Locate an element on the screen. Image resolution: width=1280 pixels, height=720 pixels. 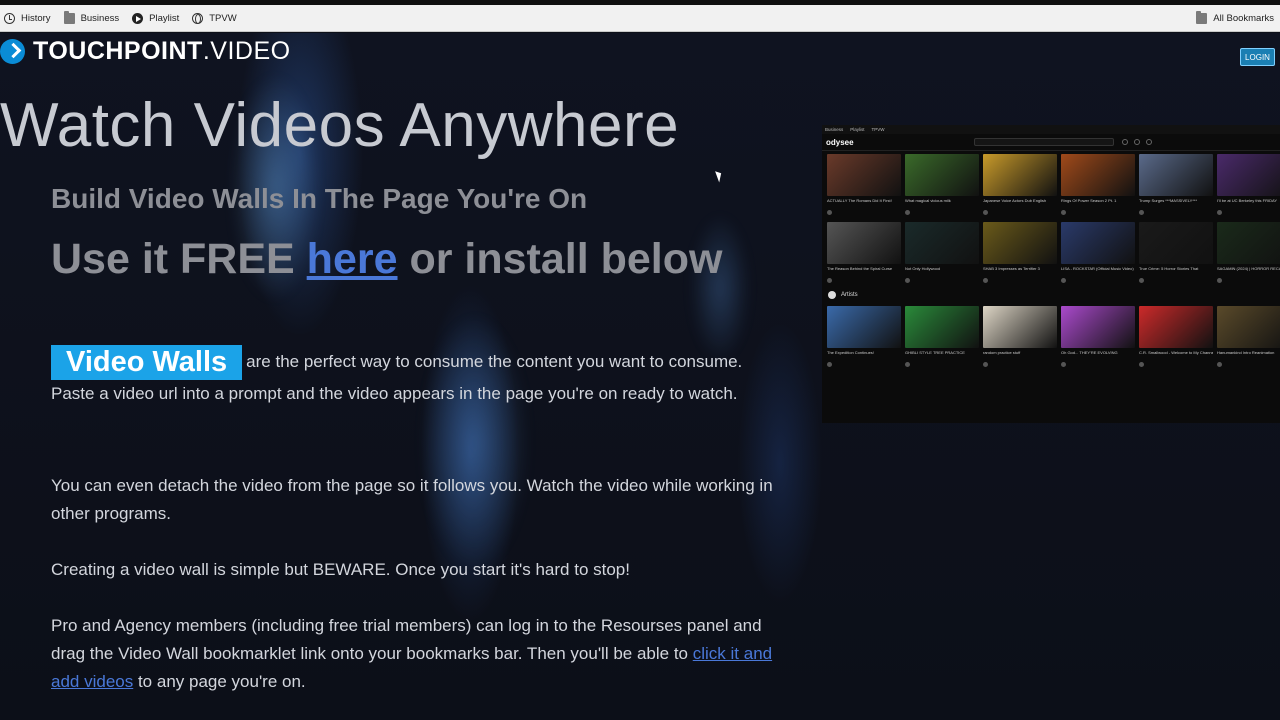
video-tile: SAGAMIN (2024) | HORROR RECAP is located at coordinates (1248, 254).